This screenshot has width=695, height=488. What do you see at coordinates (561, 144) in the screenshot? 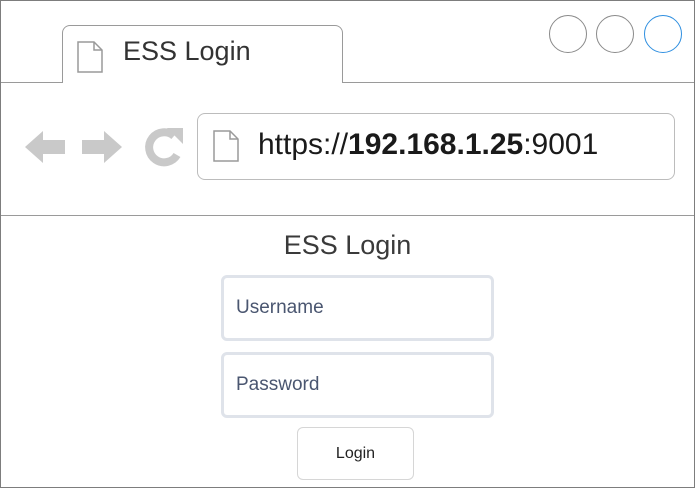
I see `url-port: :9001` at bounding box center [561, 144].